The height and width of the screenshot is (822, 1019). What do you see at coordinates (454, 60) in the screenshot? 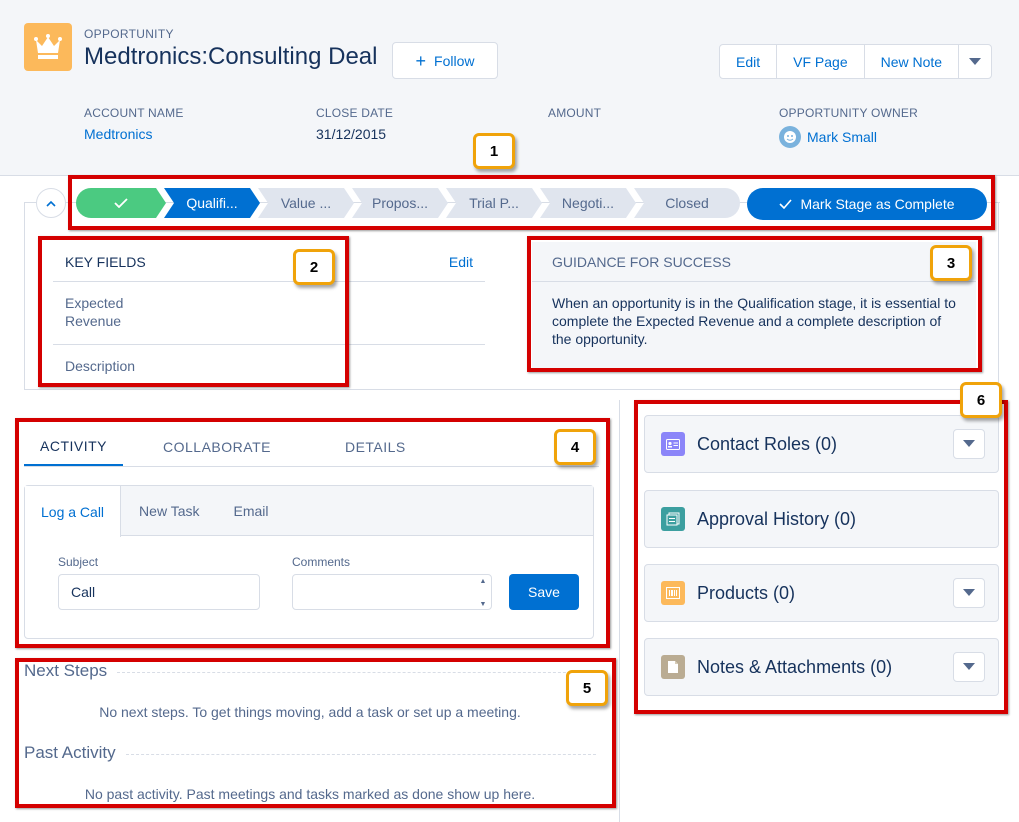
I see `follow-label: Follow` at bounding box center [454, 60].